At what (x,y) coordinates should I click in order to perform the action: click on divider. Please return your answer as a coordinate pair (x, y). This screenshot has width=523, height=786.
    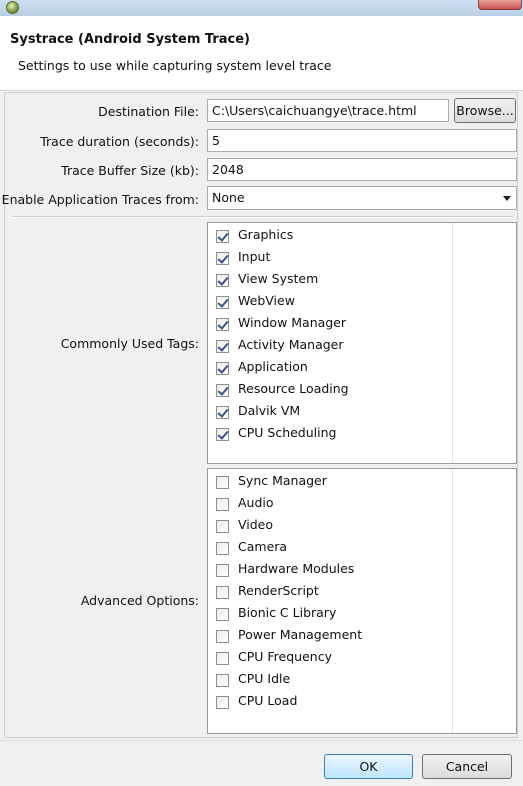
    Looking at the image, I should click on (263, 217).